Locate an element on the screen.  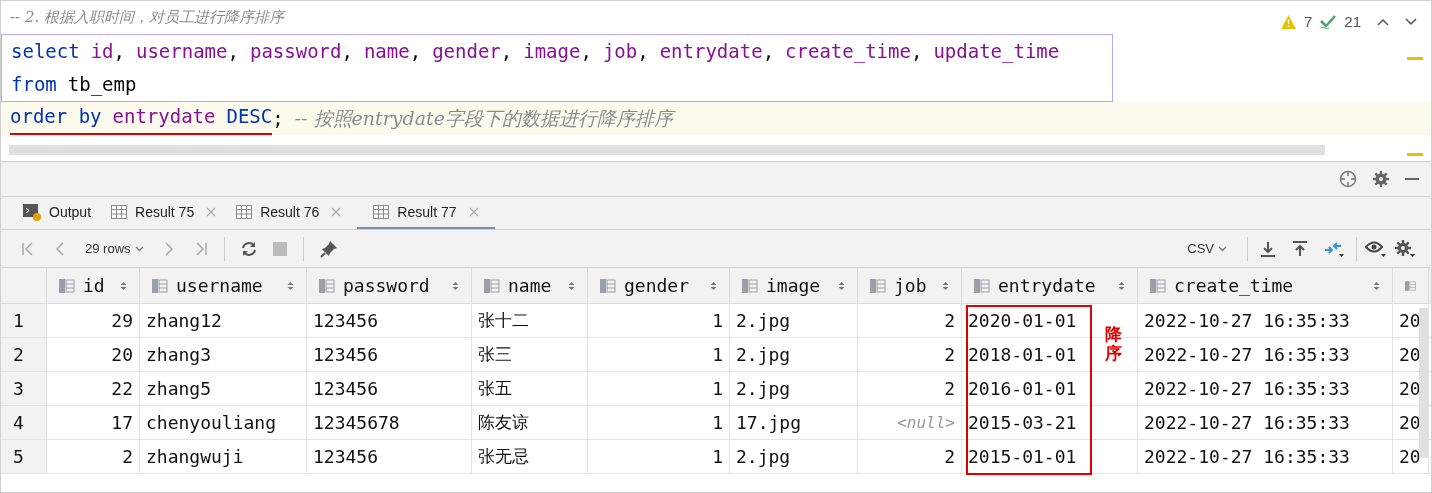
compare-arrows-icon is located at coordinates (1334, 248).